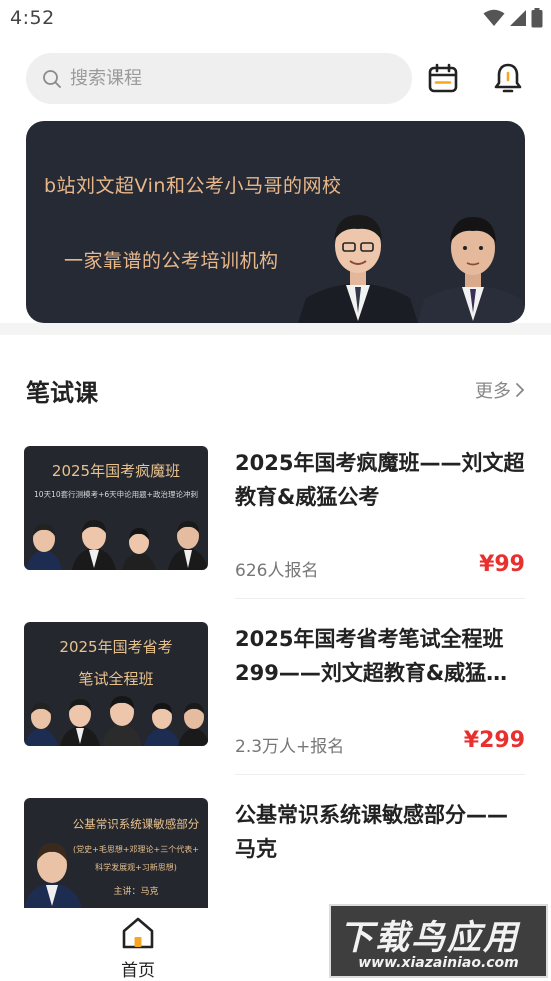 The height and width of the screenshot is (981, 551). Describe the element at coordinates (52, 78) in the screenshot. I see `search-icon` at that location.